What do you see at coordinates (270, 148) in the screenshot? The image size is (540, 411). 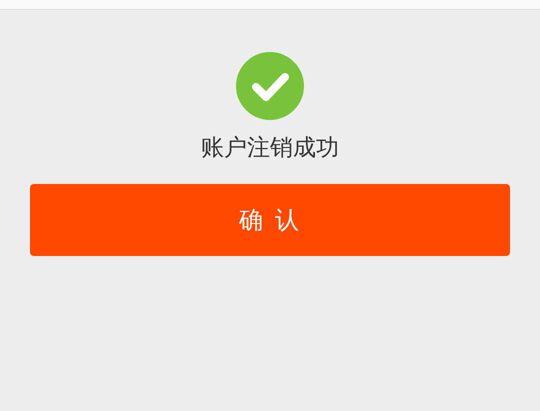 I see `success-message: 账户注销成功` at bounding box center [270, 148].